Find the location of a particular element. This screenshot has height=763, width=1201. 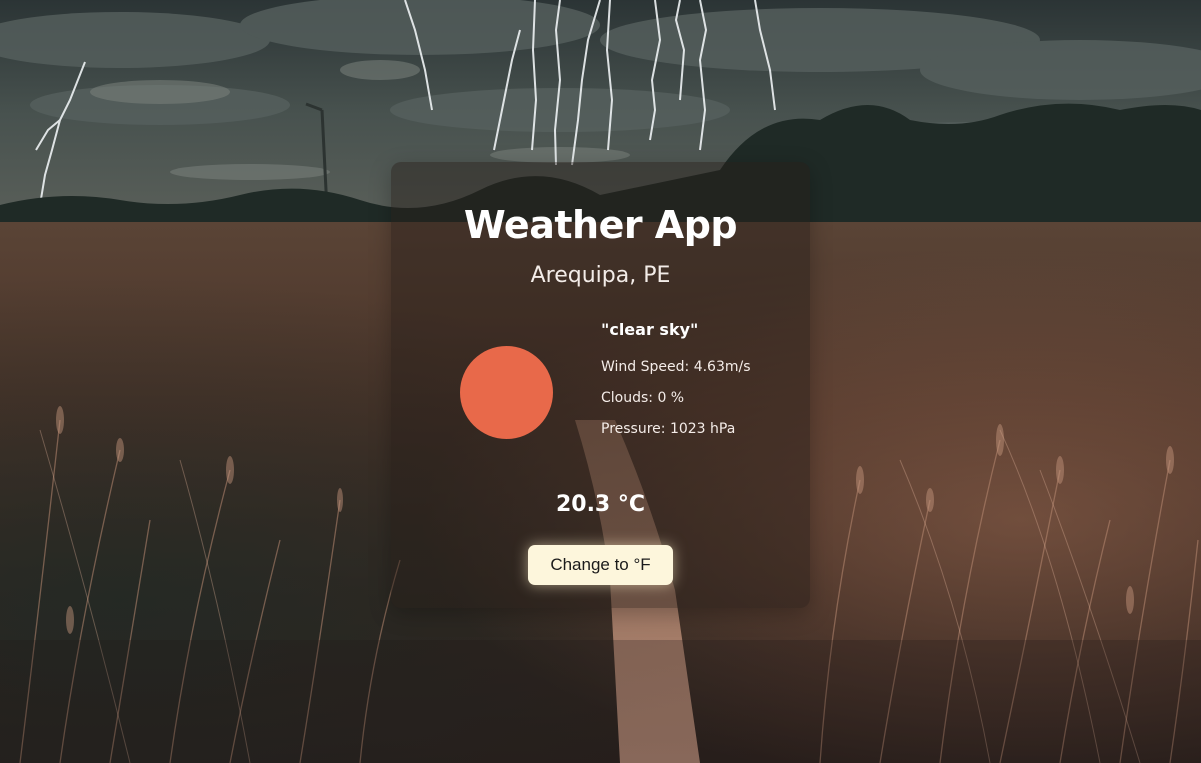

change-unit-button: Change to °F is located at coordinates (600, 565).